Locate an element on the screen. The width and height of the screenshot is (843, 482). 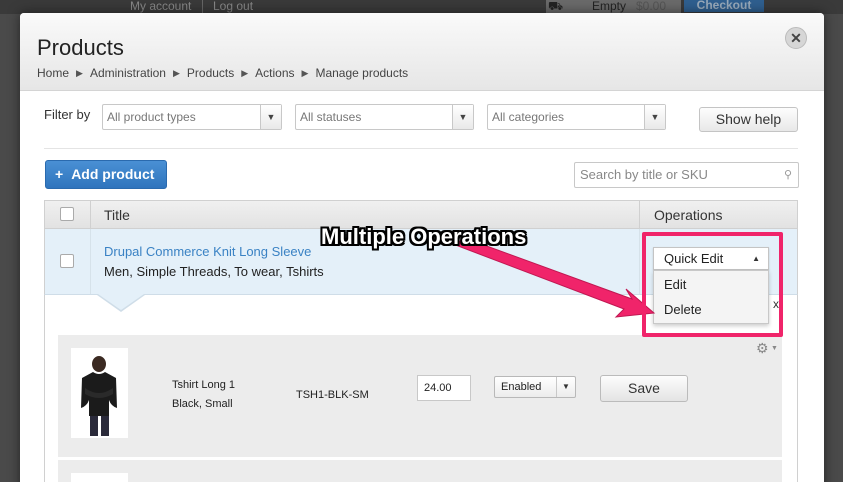
cart-icon: ⛟ is located at coordinates (556, 6).